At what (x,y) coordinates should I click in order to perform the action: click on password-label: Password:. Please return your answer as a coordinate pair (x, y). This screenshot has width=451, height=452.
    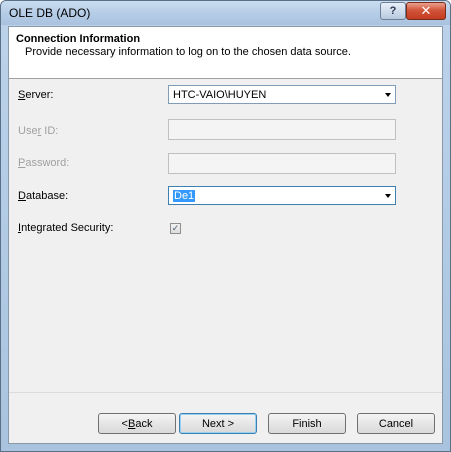
    Looking at the image, I should click on (44, 163).